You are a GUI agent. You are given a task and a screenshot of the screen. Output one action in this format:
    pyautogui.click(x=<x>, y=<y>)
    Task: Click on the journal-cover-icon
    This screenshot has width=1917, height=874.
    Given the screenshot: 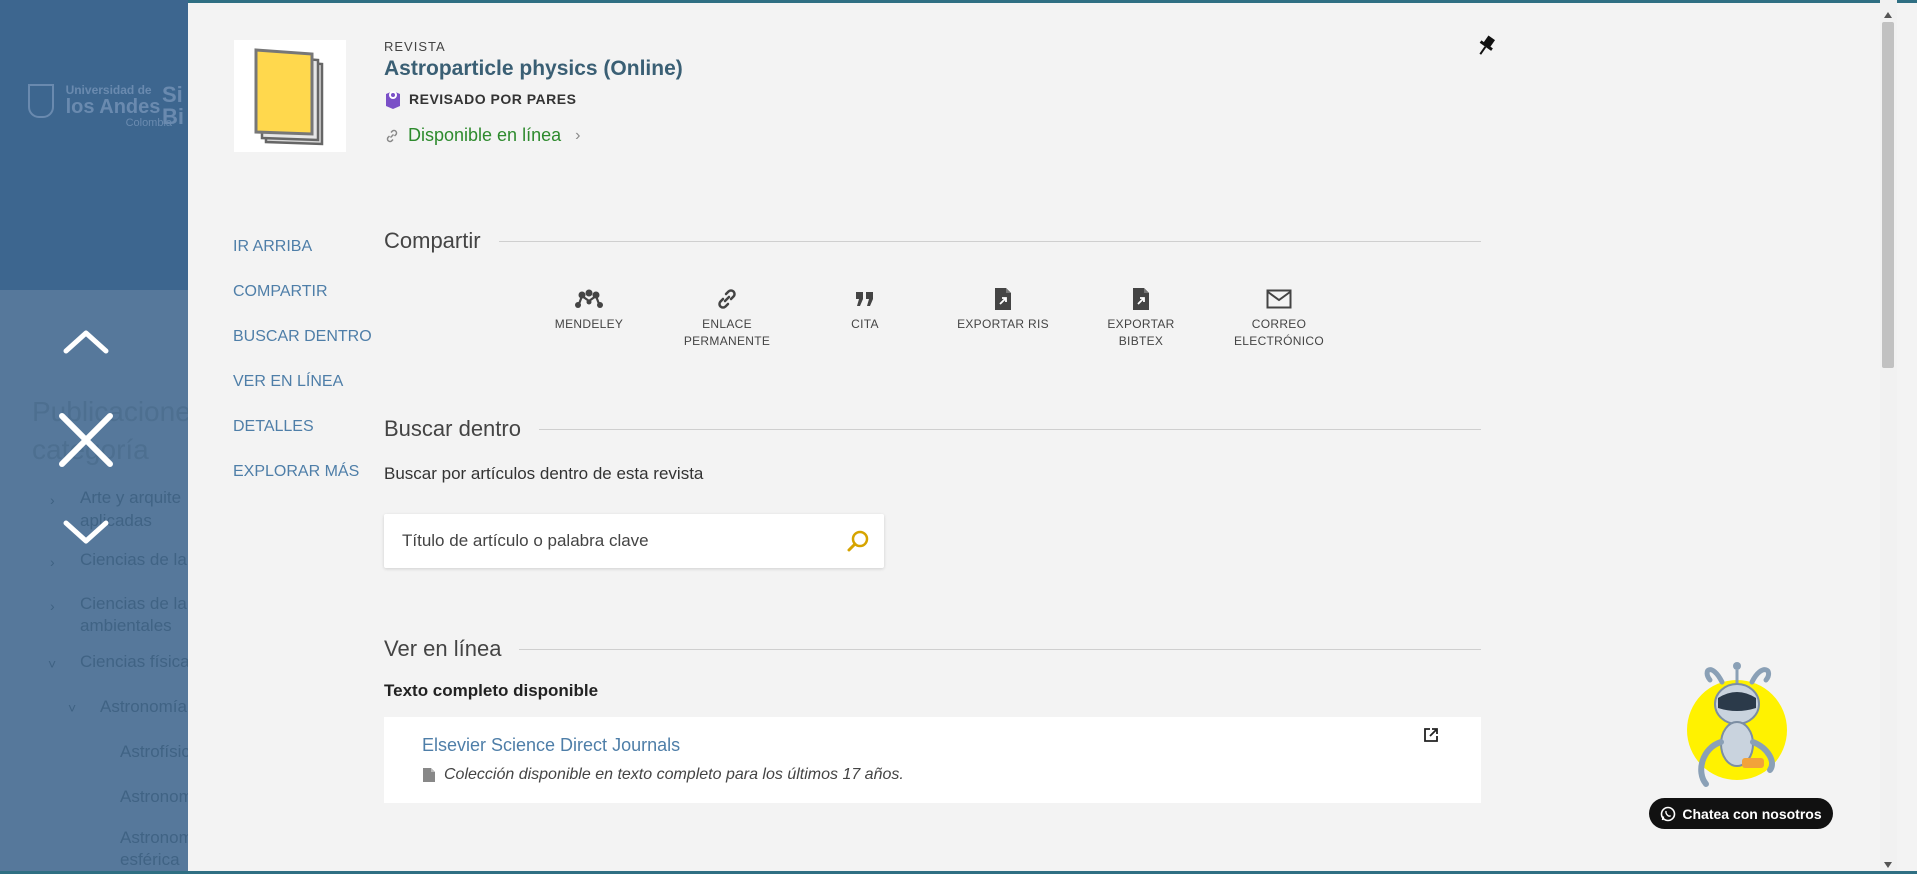 What is the action you would take?
    pyautogui.click(x=289, y=97)
    